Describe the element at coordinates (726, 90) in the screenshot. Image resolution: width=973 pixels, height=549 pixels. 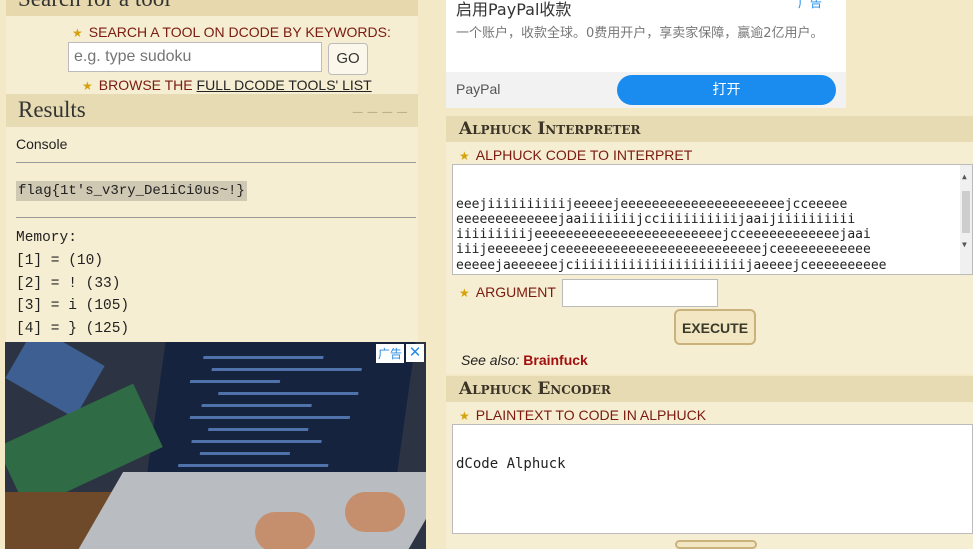
I see `paypal-open-button: 打开` at that location.